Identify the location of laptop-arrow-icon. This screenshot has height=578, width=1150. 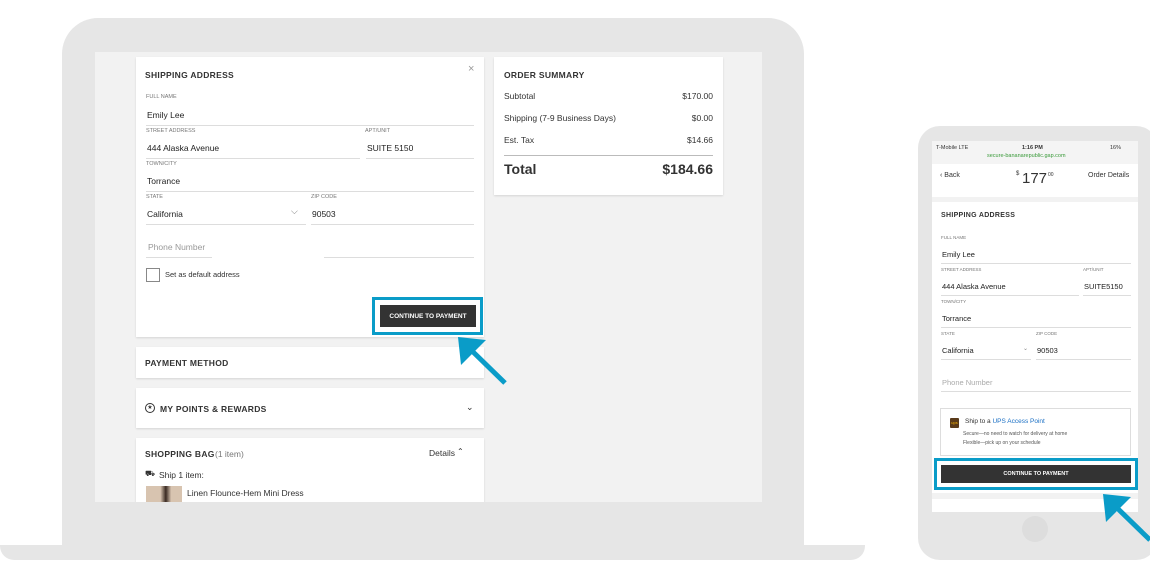
(482, 361).